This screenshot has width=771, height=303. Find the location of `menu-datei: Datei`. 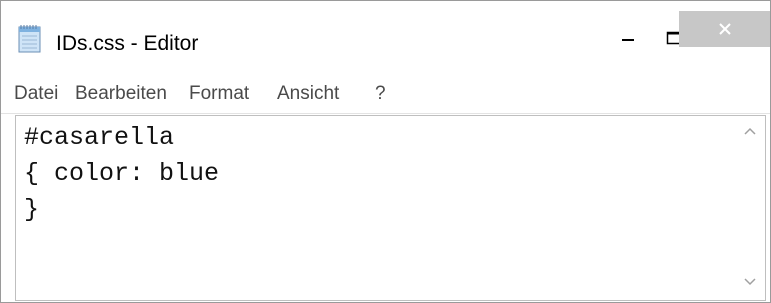

menu-datei: Datei is located at coordinates (36, 94).